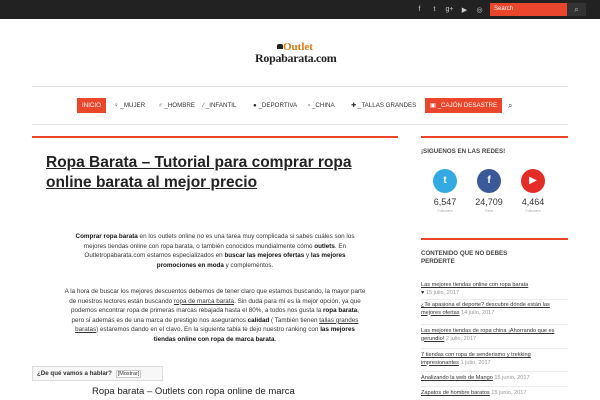 The width and height of the screenshot is (600, 400). What do you see at coordinates (445, 202) in the screenshot?
I see `twitter-count: 6,547` at bounding box center [445, 202].